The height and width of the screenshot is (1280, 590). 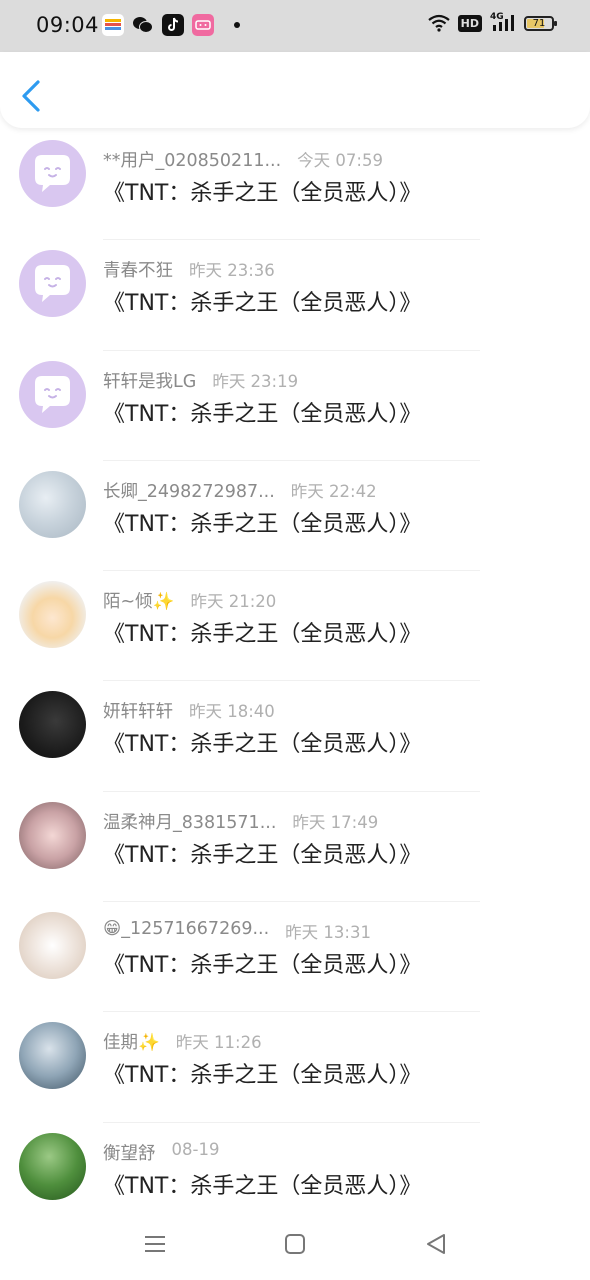 I want to click on message-time: 昨天 23:36, so click(x=232, y=271).